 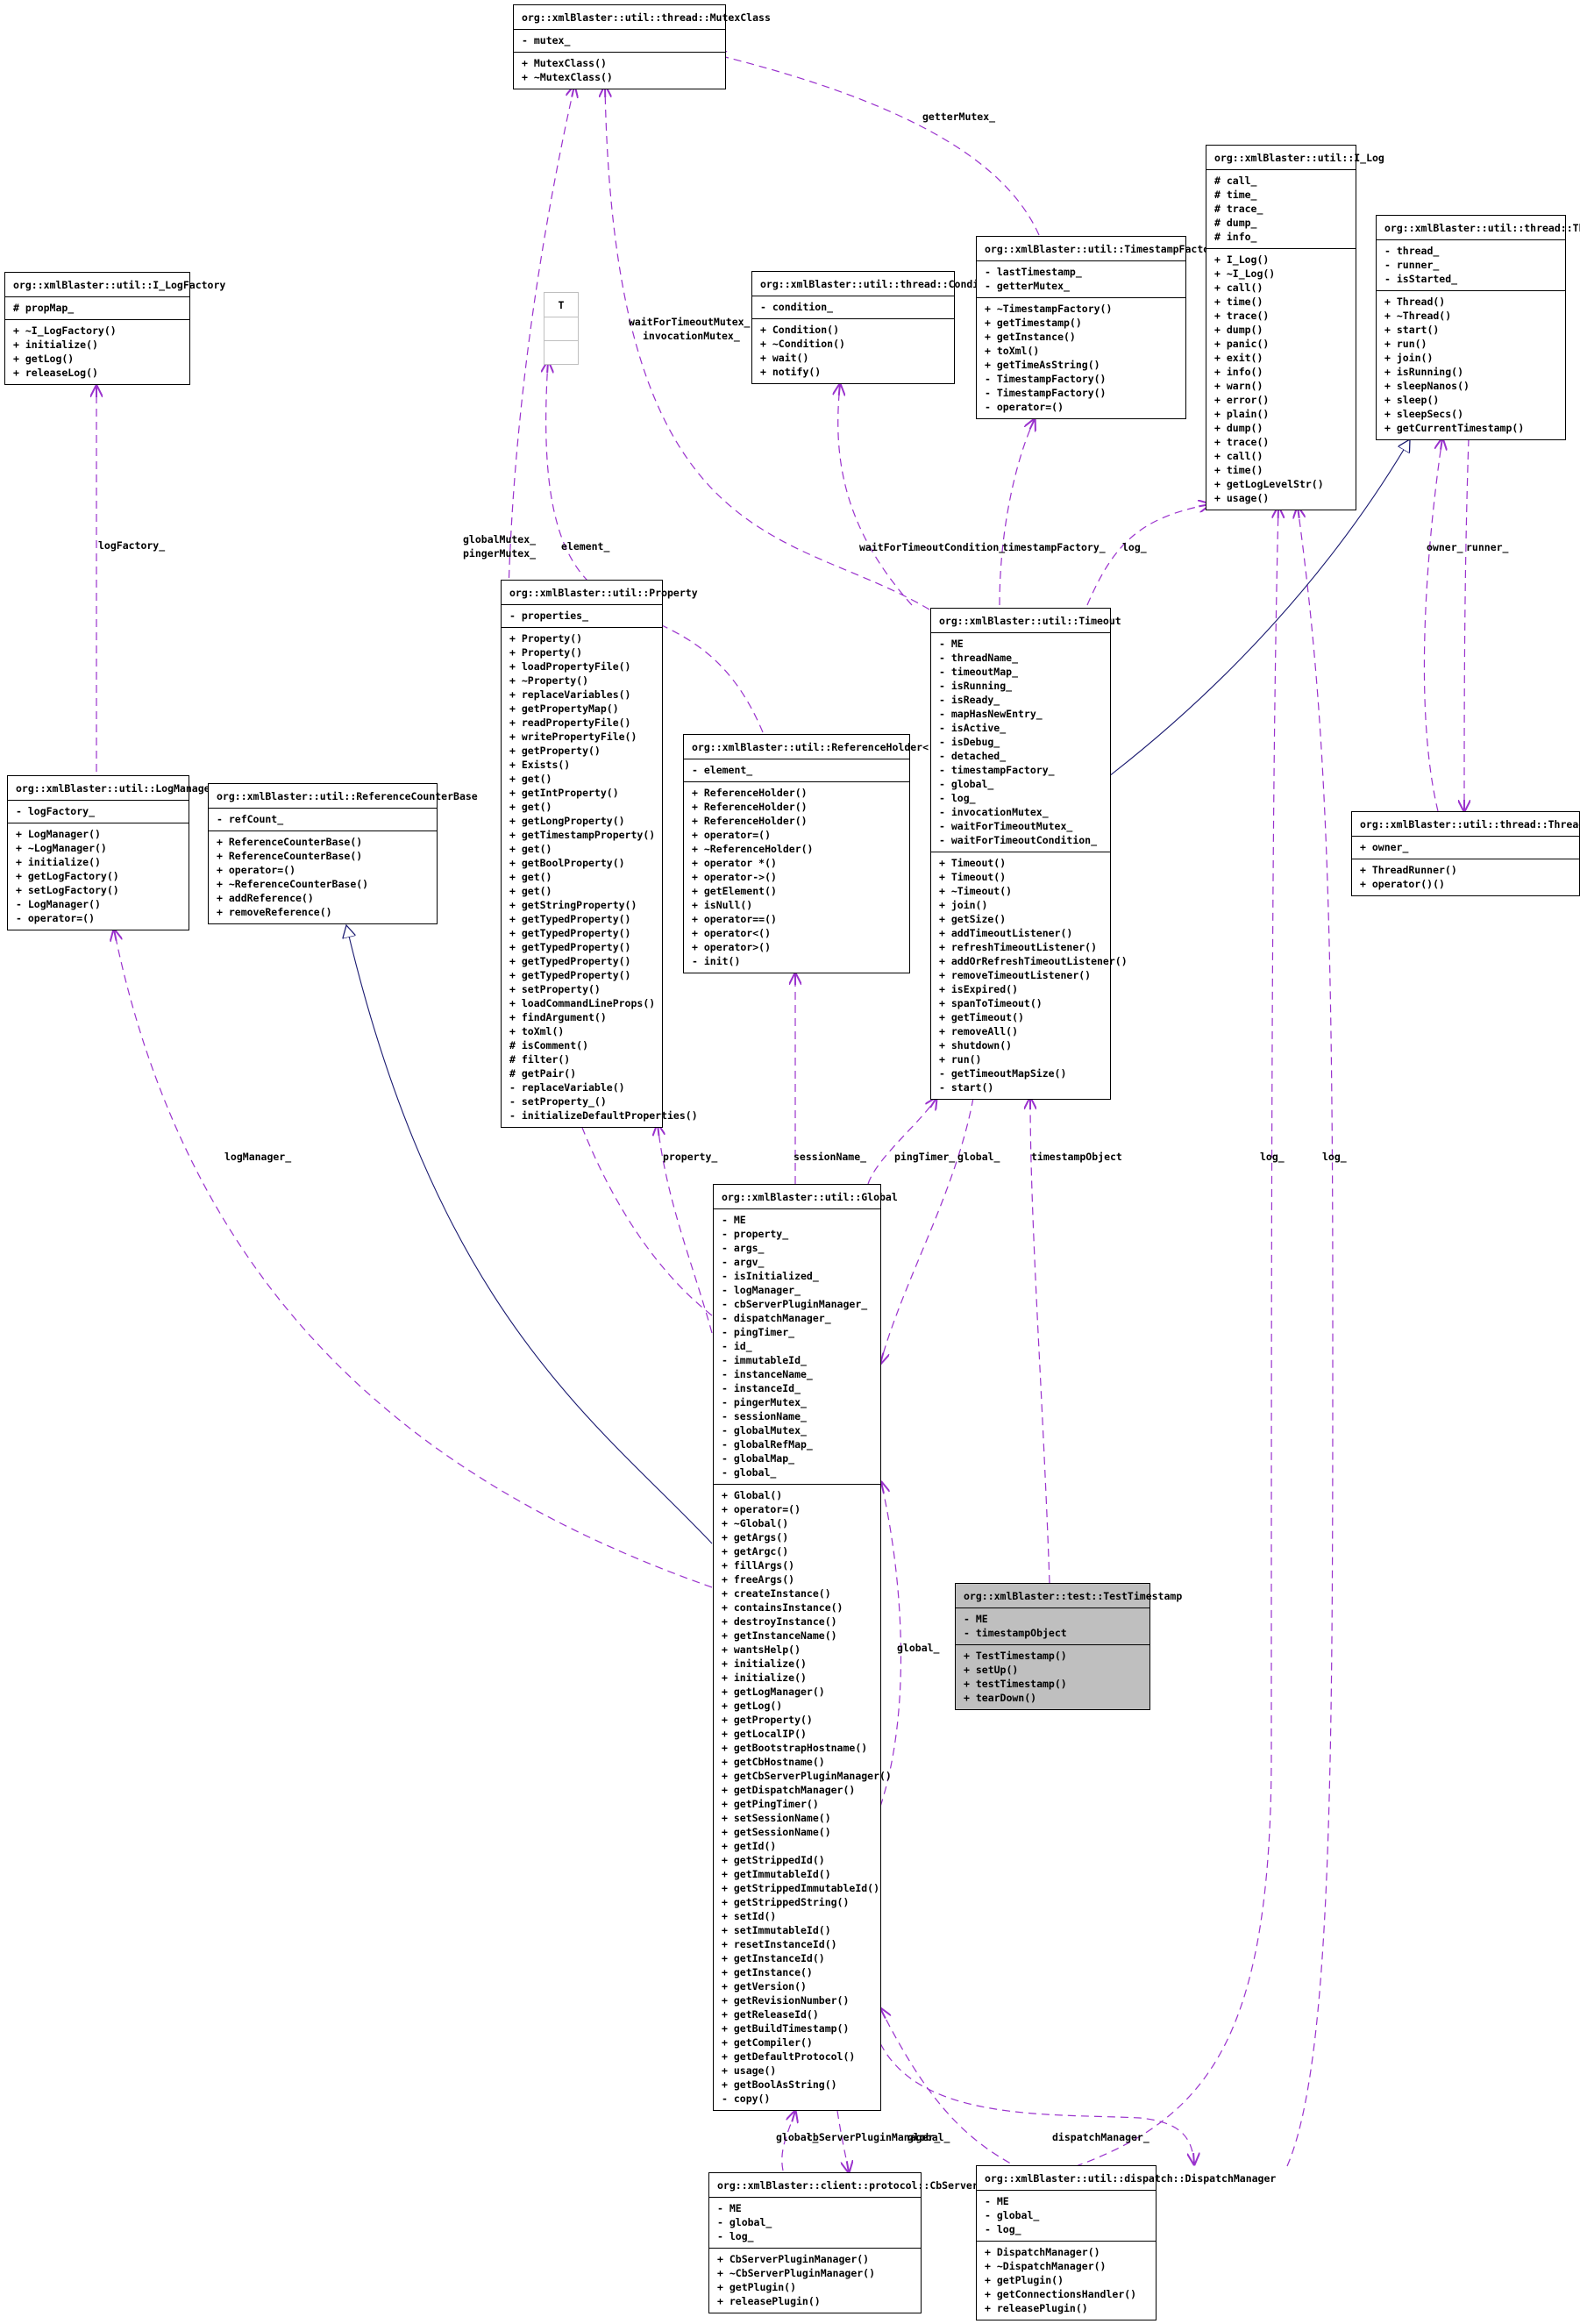 What do you see at coordinates (933, 547) in the screenshot?
I see `edge-label-waitForTimeoutCondition: waitForTimeoutCondition_` at bounding box center [933, 547].